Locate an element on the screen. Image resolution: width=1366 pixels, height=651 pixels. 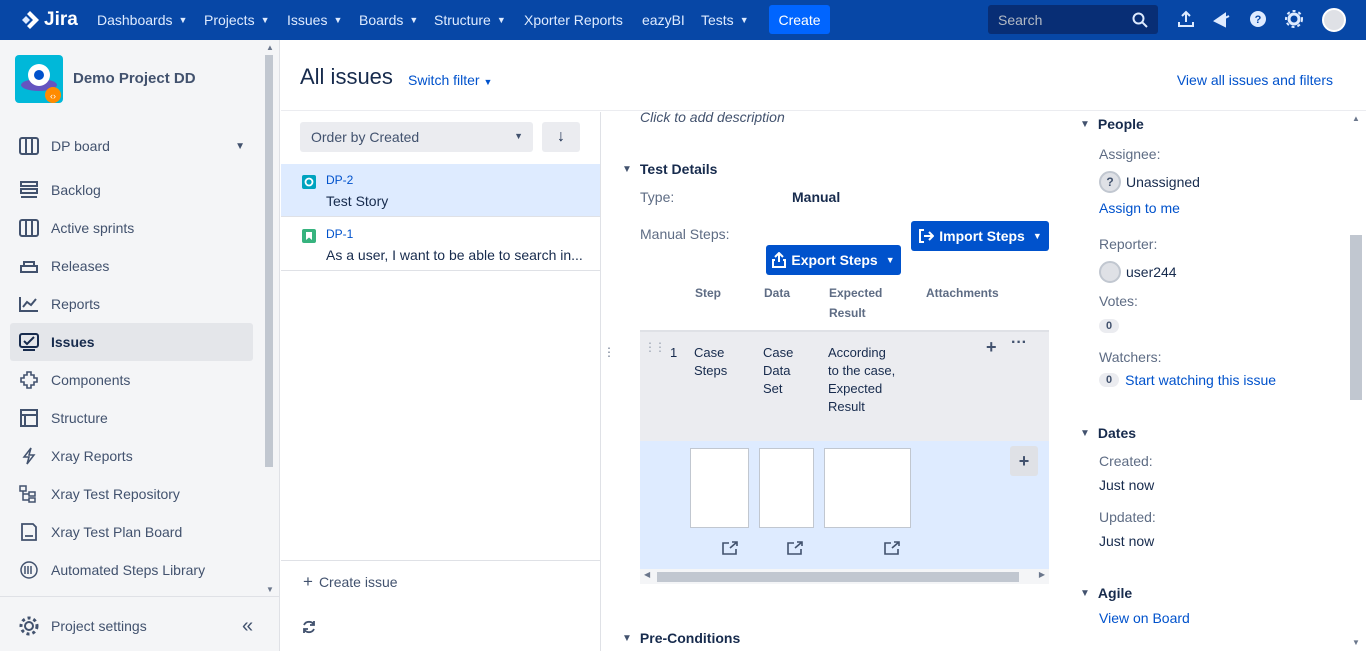
pre-conditions-section-header: ▼ Pre-Conditions is located at coordinates (681, 638).